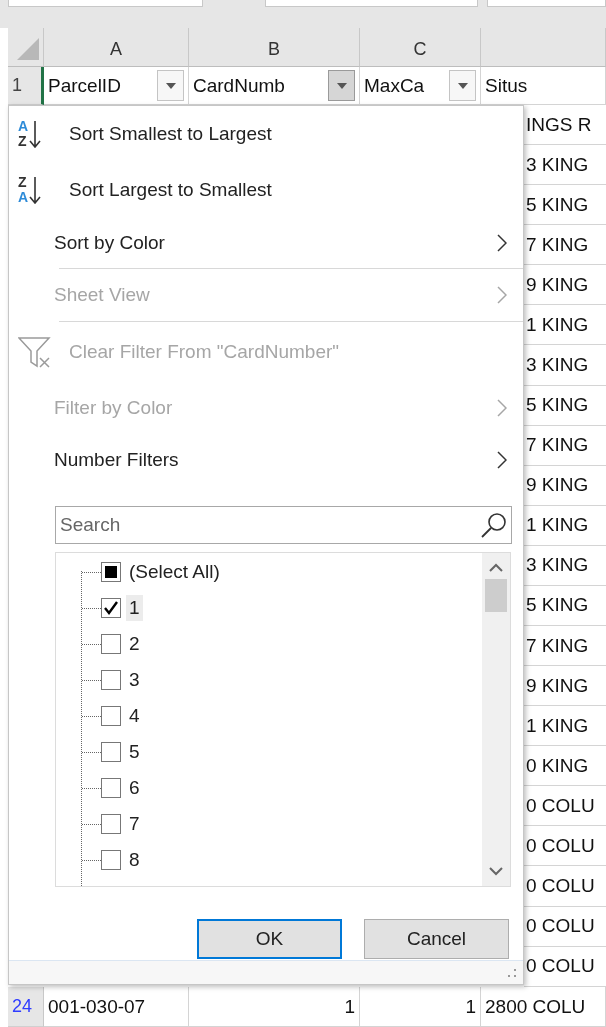  Describe the element at coordinates (134, 608) in the screenshot. I see `value-label: 1` at that location.